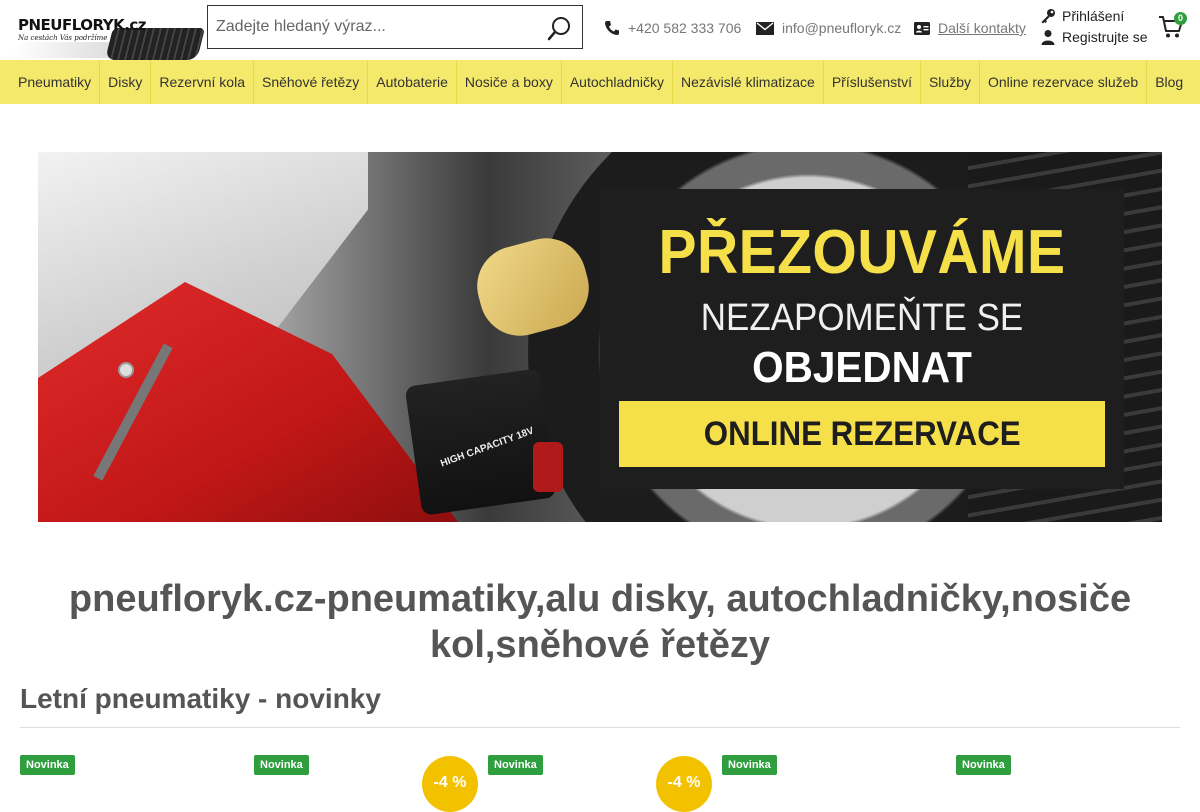 The image size is (1200, 812). Describe the element at coordinates (862, 252) in the screenshot. I see `banner-title: PŘEZOUVÁME` at that location.